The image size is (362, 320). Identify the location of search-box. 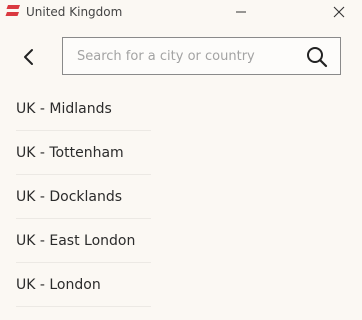
(201, 56).